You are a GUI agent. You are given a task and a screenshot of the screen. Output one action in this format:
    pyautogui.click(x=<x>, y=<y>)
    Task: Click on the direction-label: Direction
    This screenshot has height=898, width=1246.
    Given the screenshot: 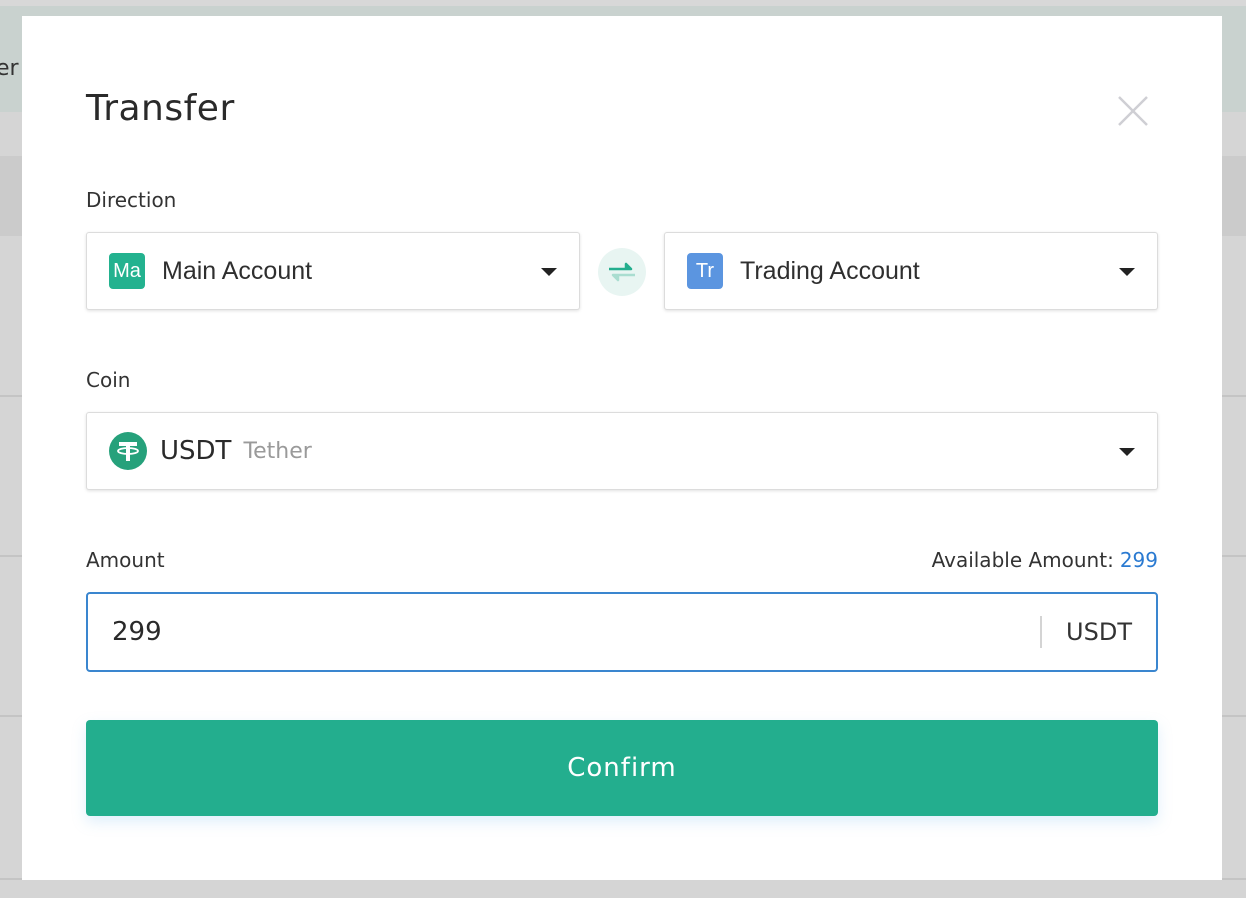 What is the action you would take?
    pyautogui.click(x=131, y=200)
    